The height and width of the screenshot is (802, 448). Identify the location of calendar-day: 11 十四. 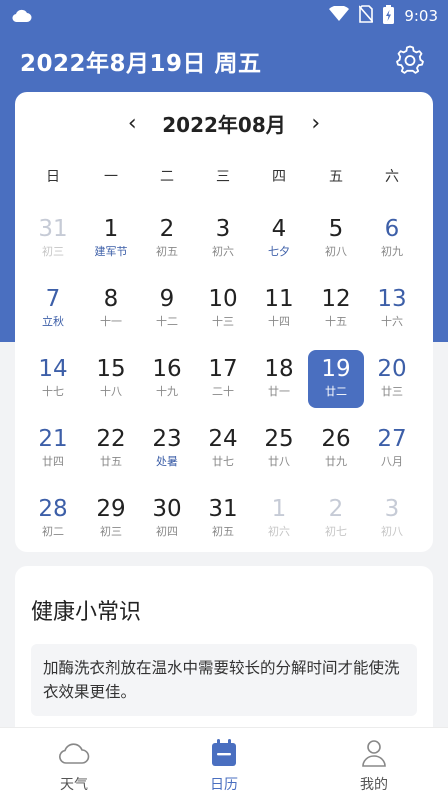
(279, 309).